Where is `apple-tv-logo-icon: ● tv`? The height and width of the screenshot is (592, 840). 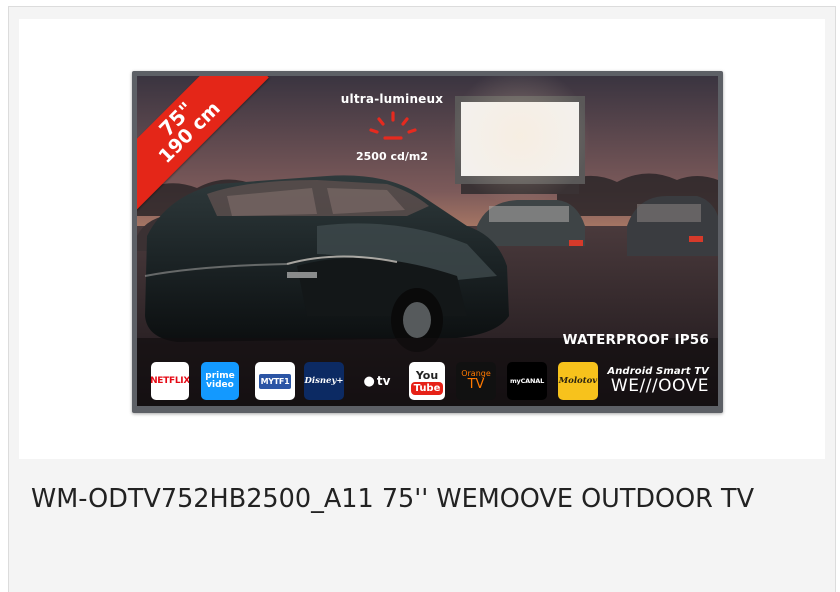
apple-tv-logo-icon: ● tv is located at coordinates (377, 381).